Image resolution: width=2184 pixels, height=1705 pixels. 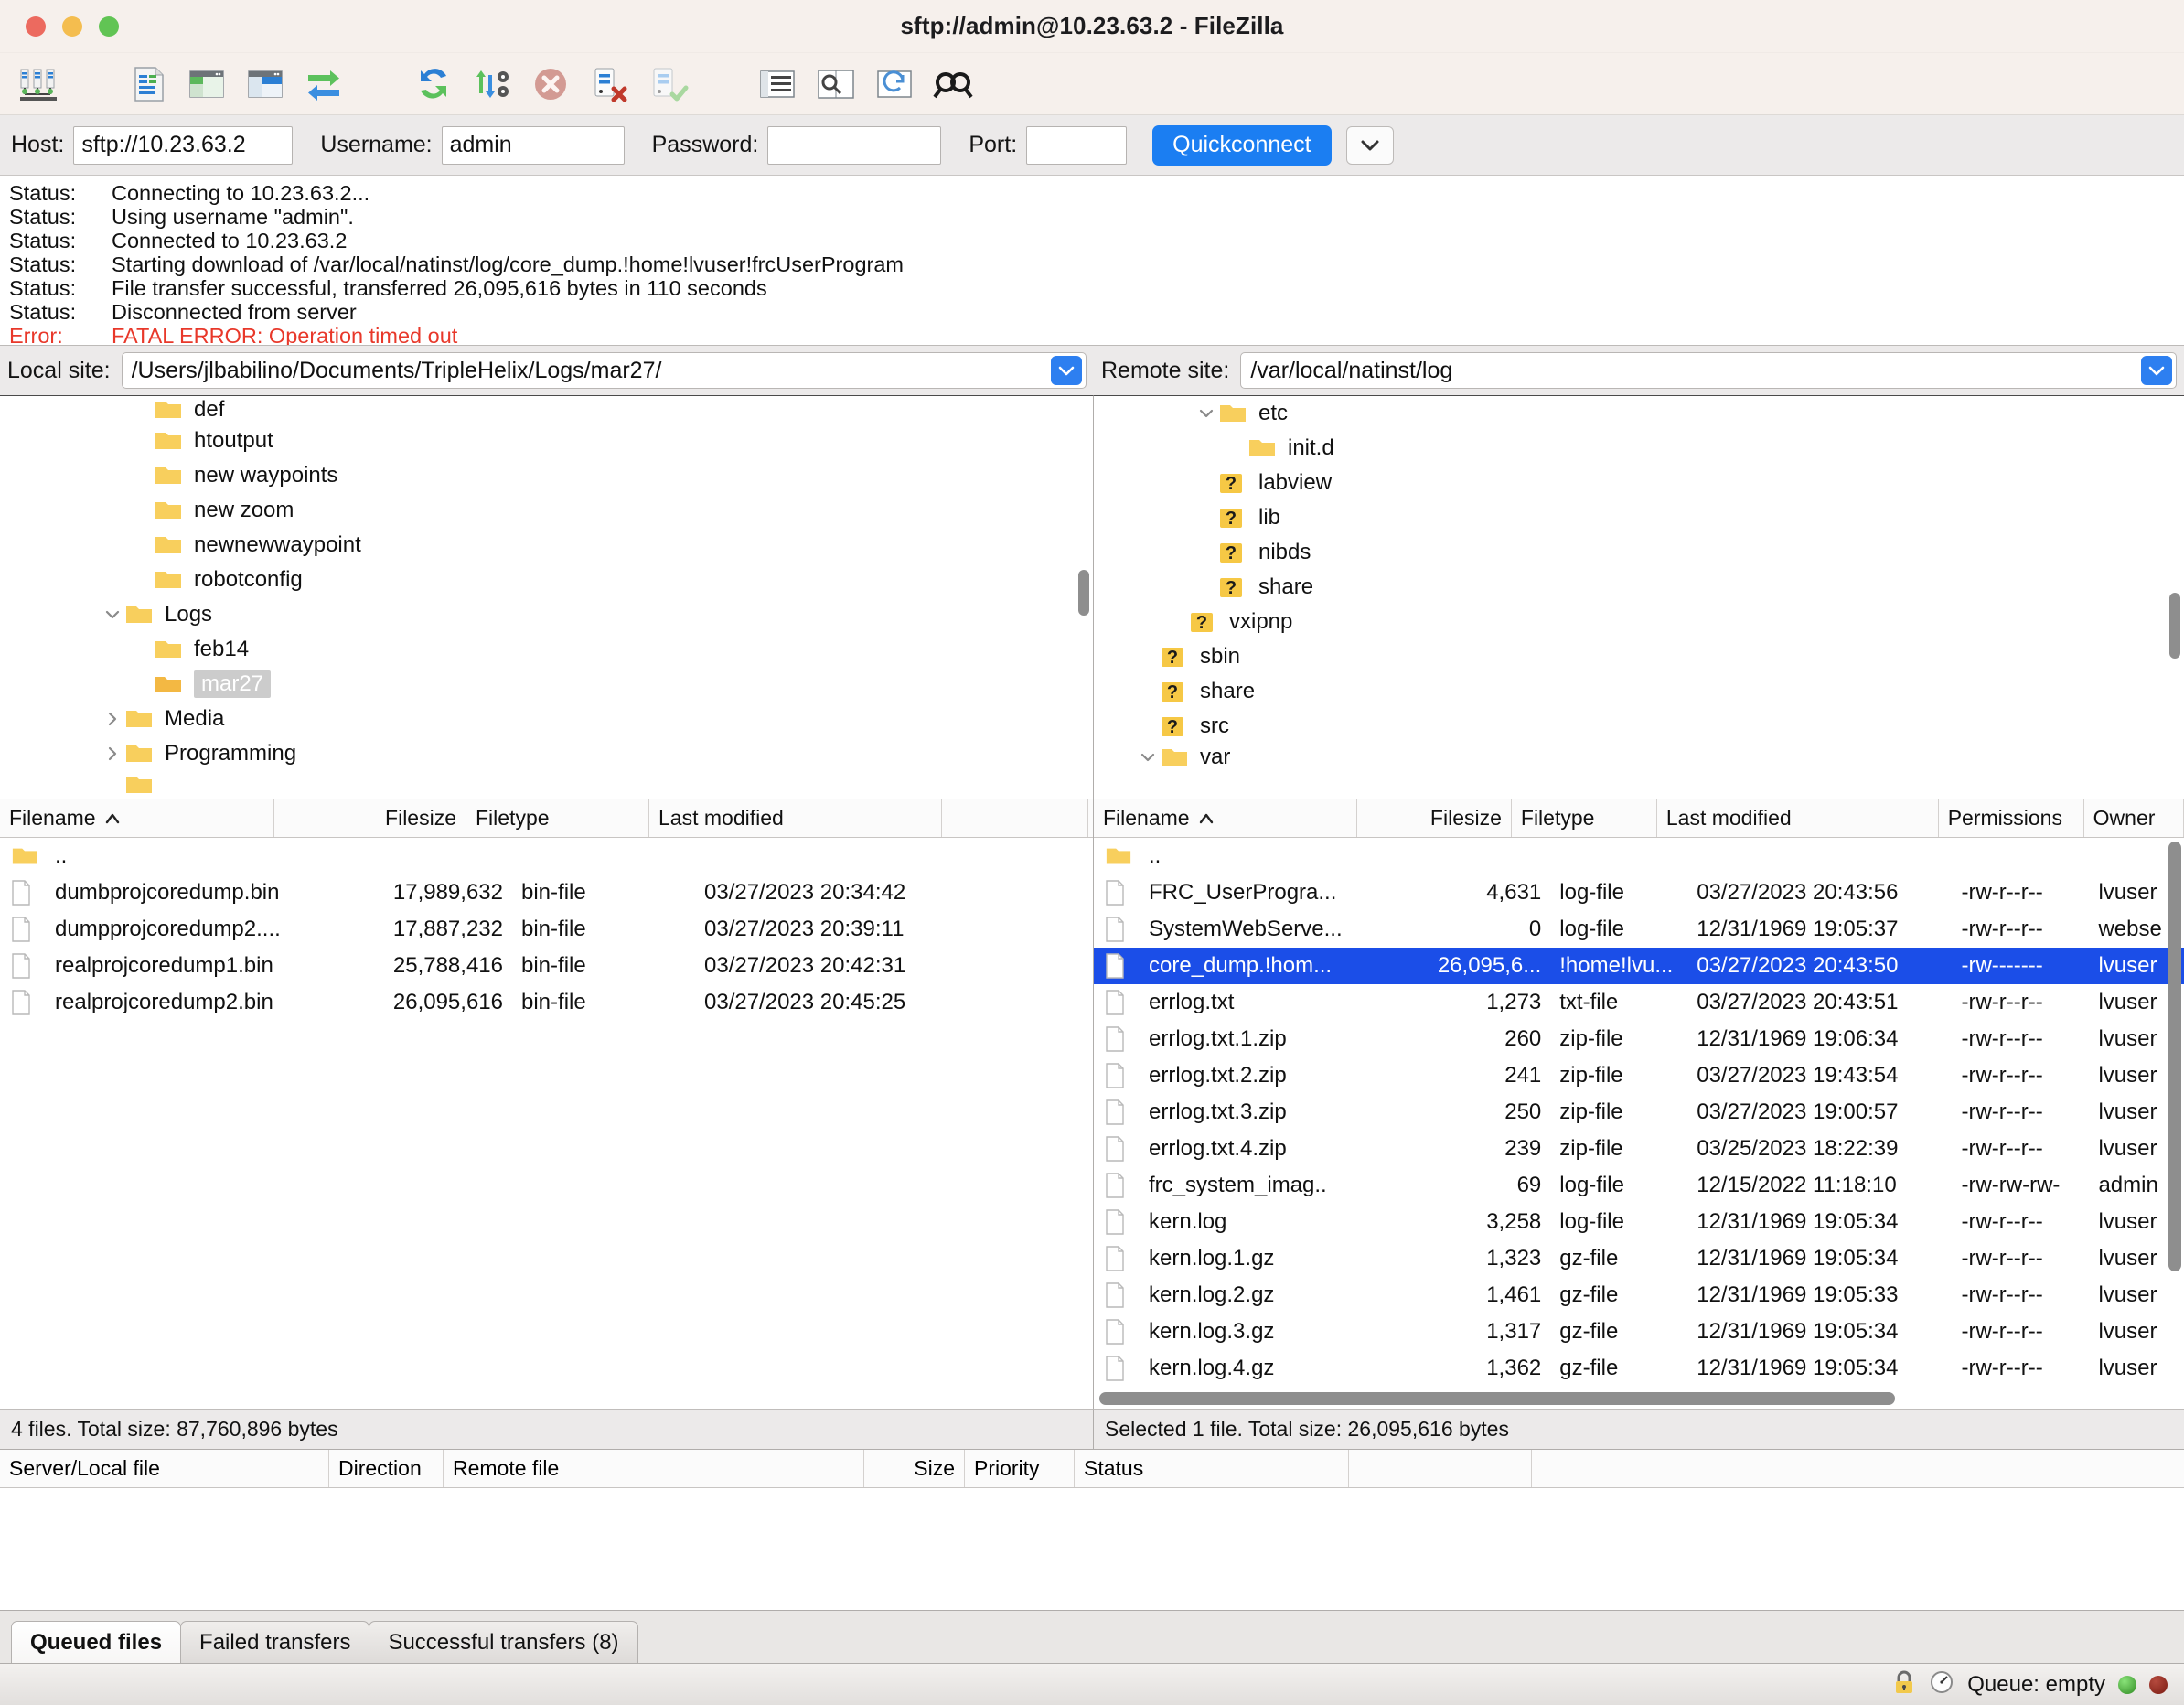 What do you see at coordinates (546, 510) in the screenshot?
I see `tree-item: new zoom` at bounding box center [546, 510].